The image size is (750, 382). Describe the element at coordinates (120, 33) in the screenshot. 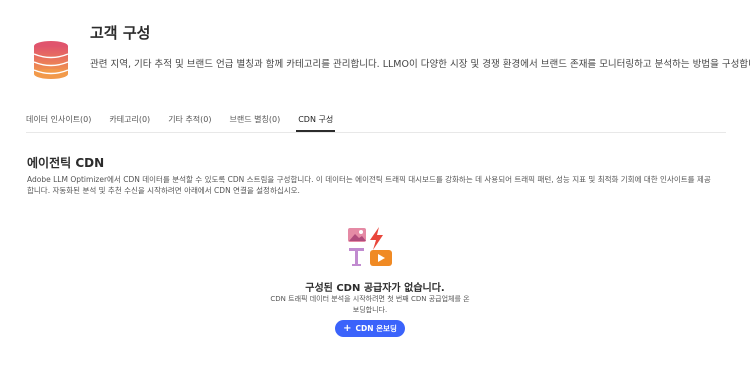

I see `page-title: 고객 구성` at that location.